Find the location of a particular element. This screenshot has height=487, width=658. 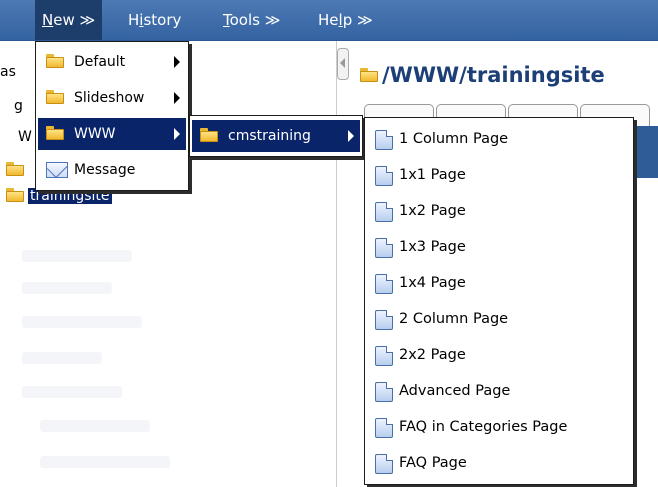

page-item-1-column: 1 Column Page is located at coordinates (499, 139).